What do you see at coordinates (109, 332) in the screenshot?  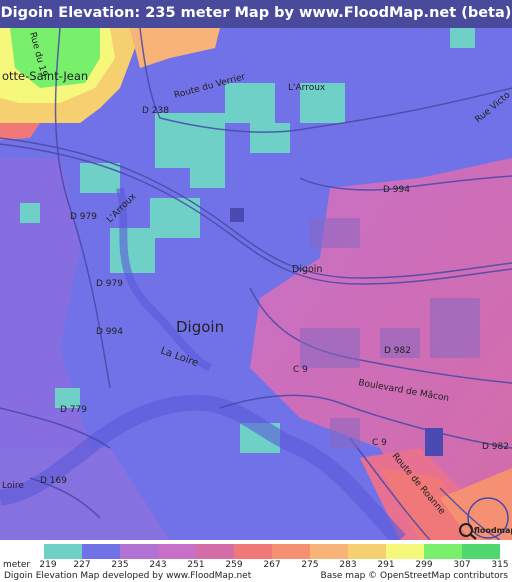 I see `road-label-d994-left: D 994` at bounding box center [109, 332].